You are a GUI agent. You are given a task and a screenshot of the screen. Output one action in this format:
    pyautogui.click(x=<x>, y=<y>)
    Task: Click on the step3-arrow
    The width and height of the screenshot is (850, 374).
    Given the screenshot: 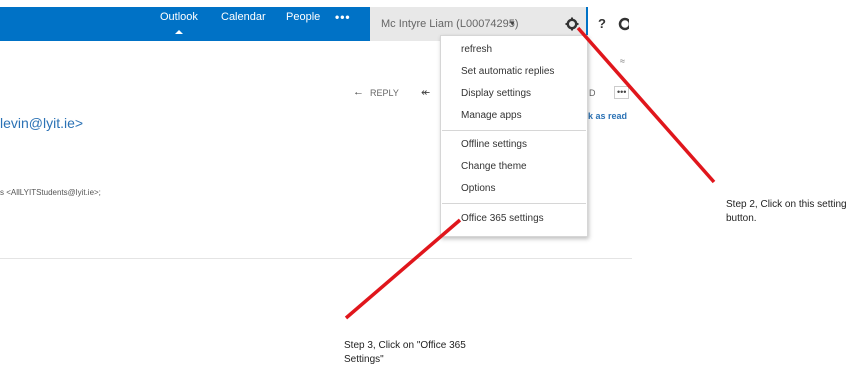 What is the action you would take?
    pyautogui.click(x=403, y=269)
    